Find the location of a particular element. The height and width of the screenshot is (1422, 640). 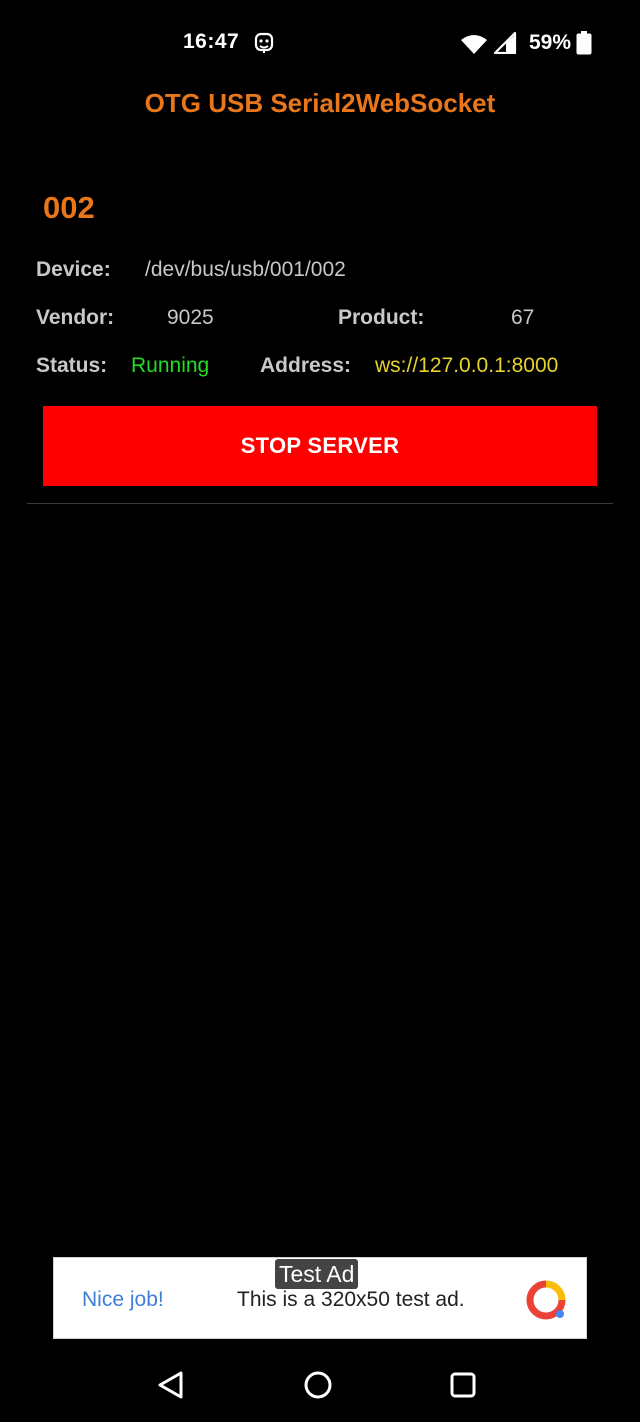

status-label: Status: is located at coordinates (72, 365).